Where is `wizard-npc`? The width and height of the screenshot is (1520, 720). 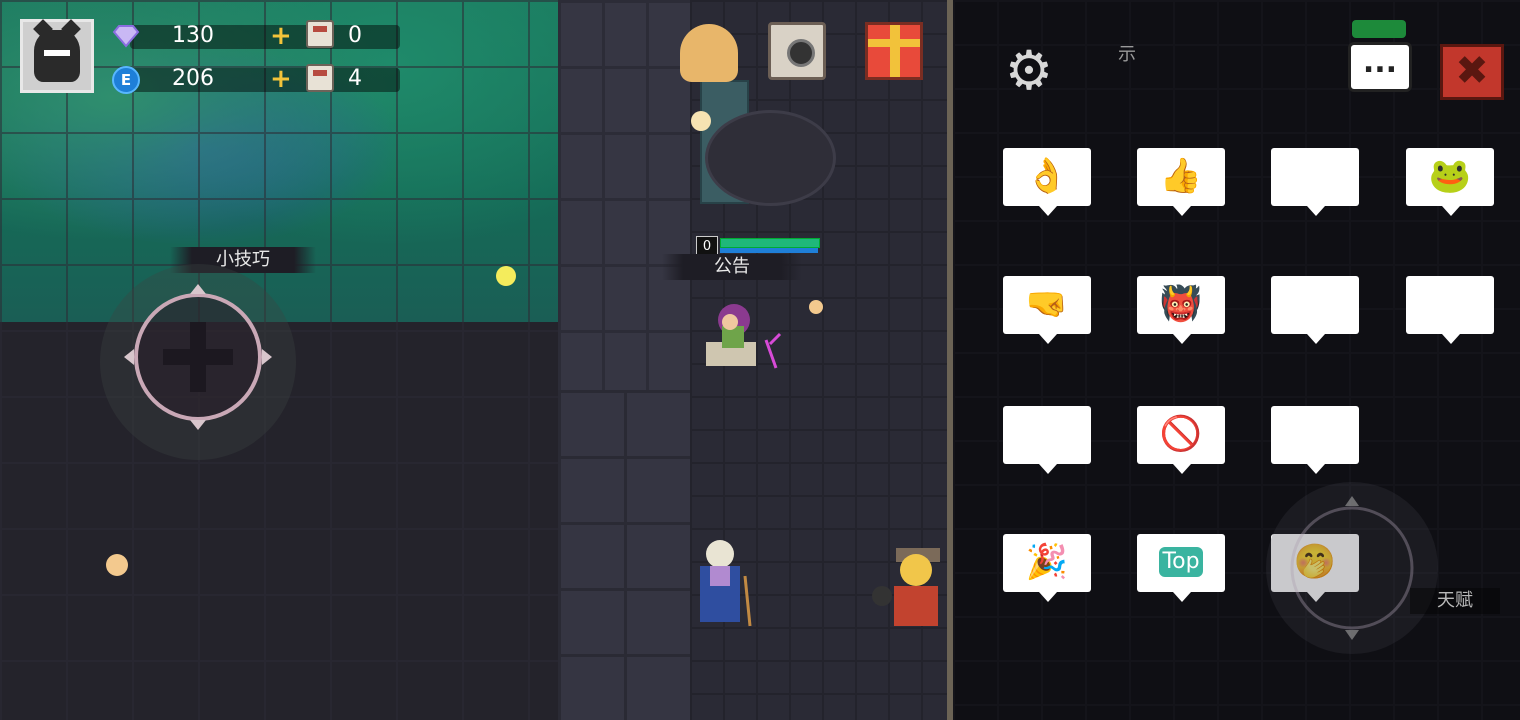
wizard-npc is located at coordinates (726, 583).